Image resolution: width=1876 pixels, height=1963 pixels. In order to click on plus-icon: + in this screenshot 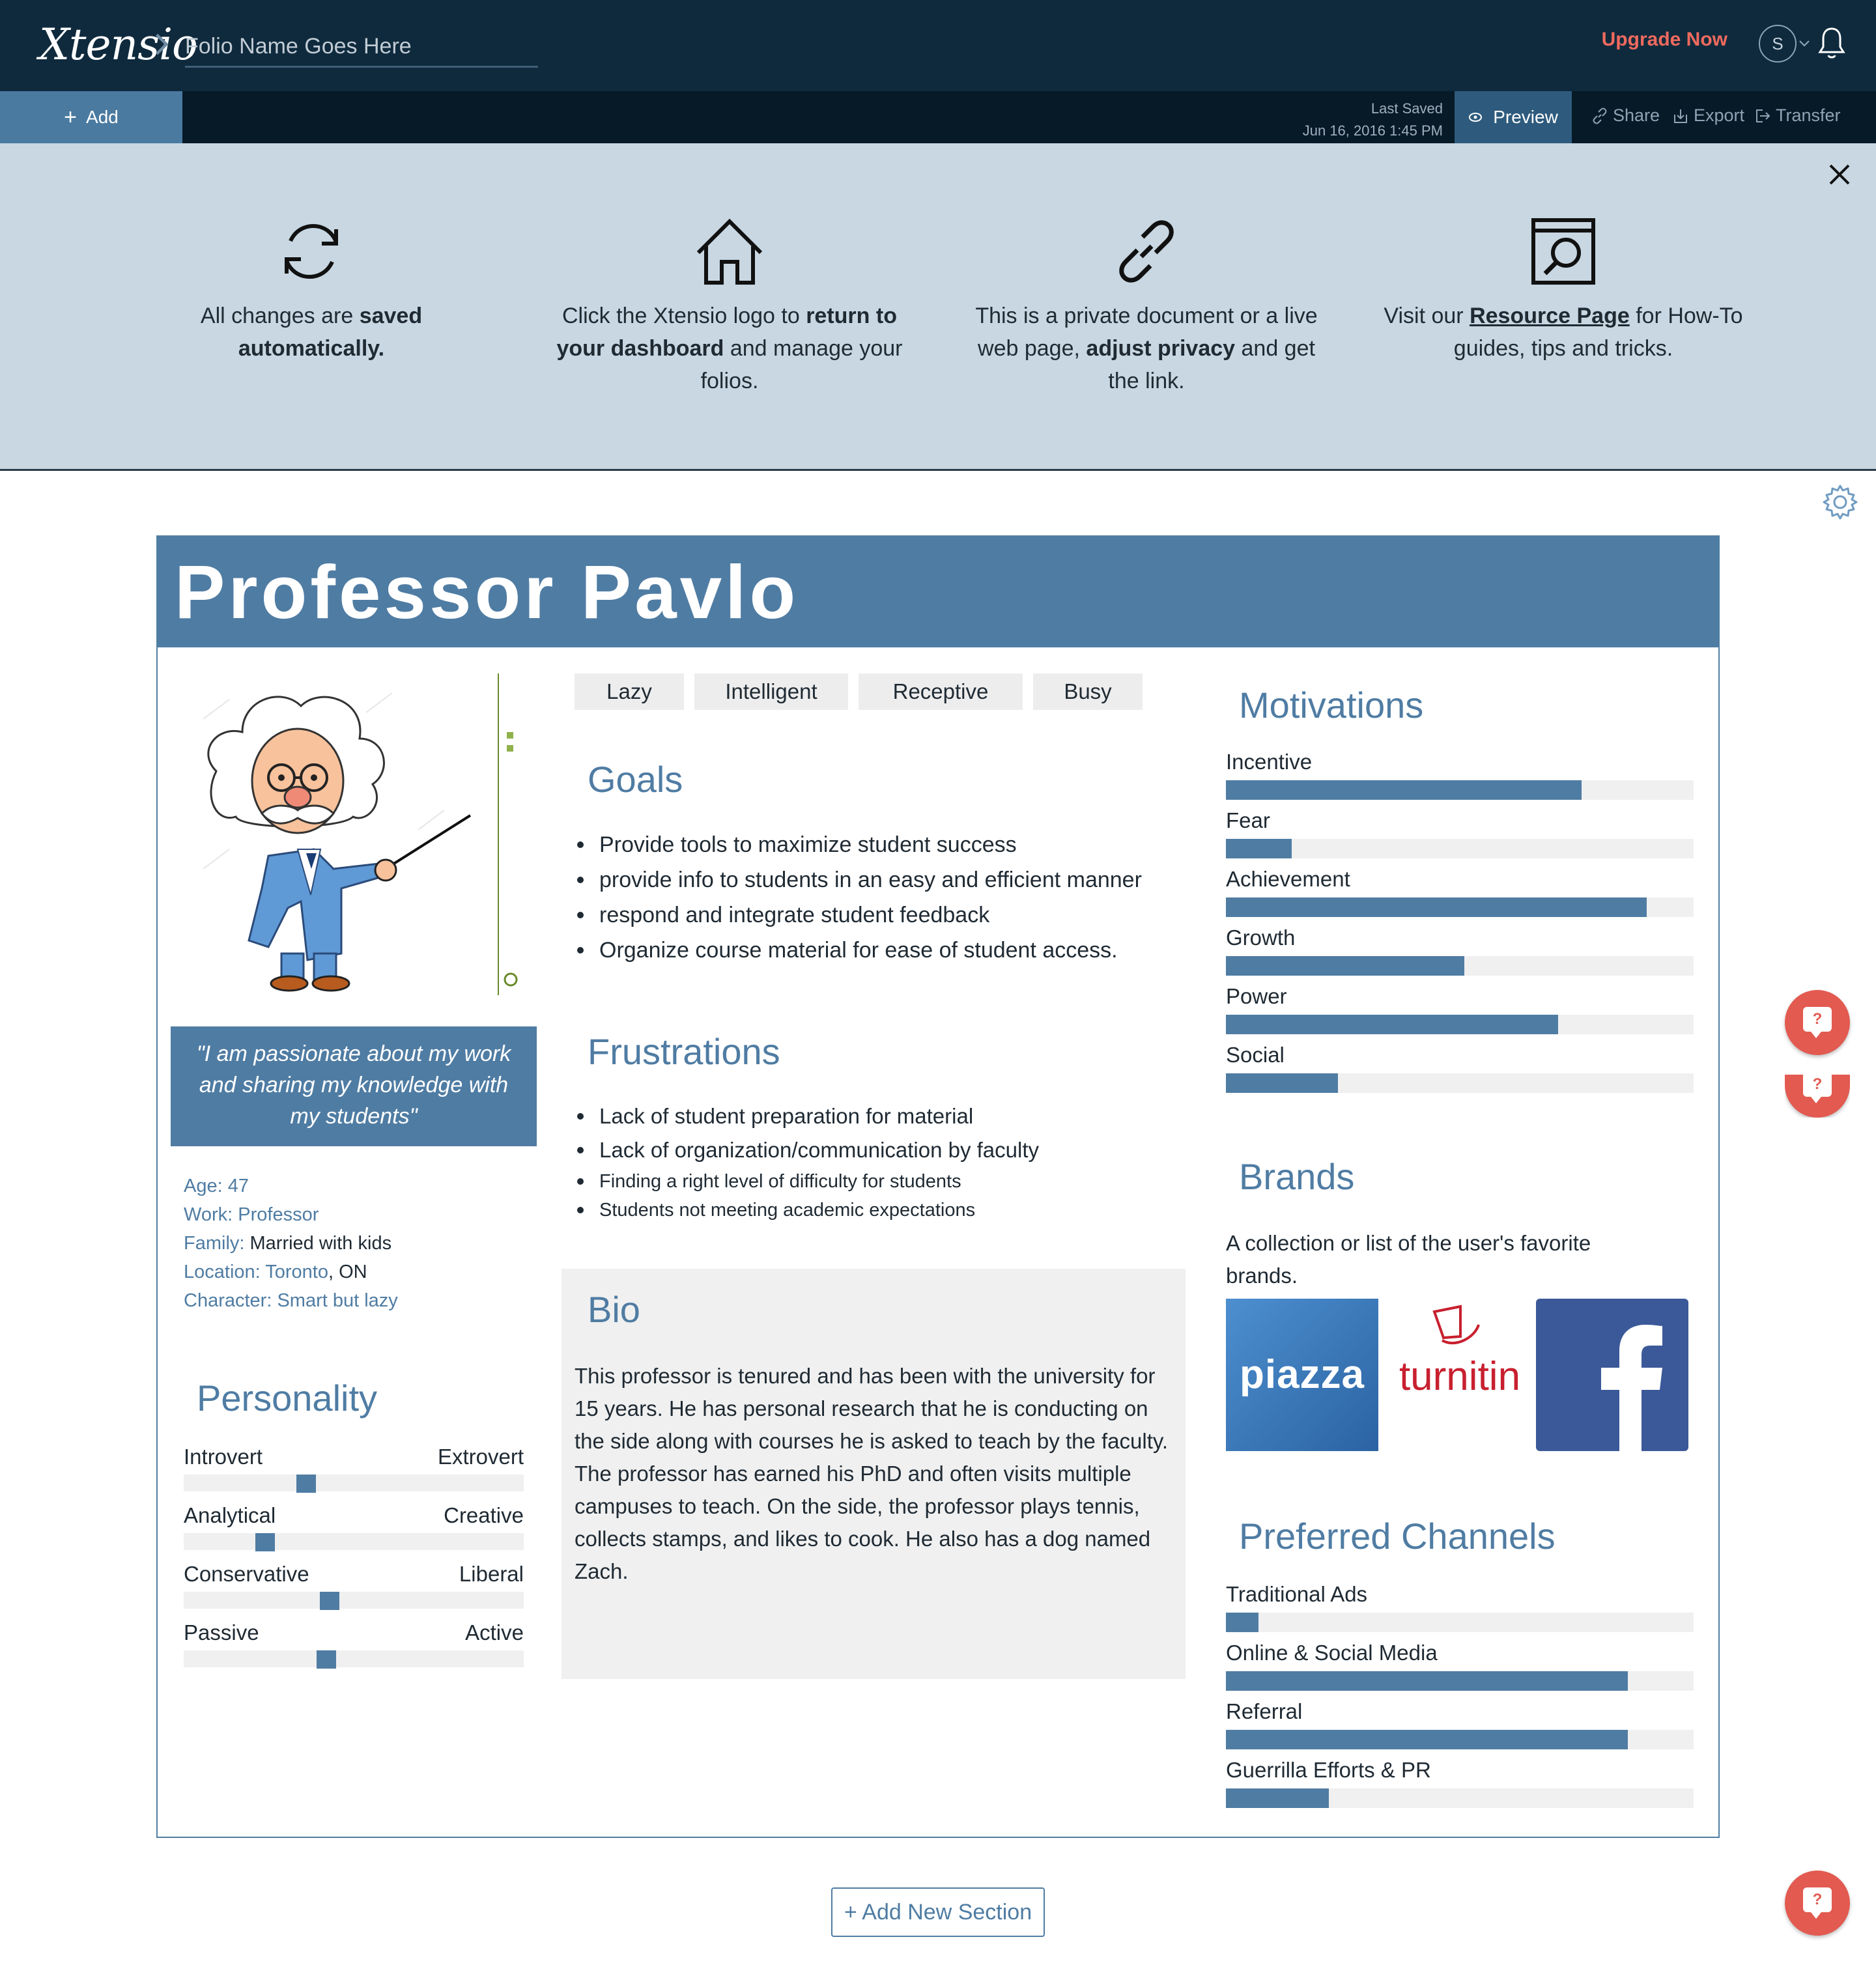, I will do `click(71, 117)`.